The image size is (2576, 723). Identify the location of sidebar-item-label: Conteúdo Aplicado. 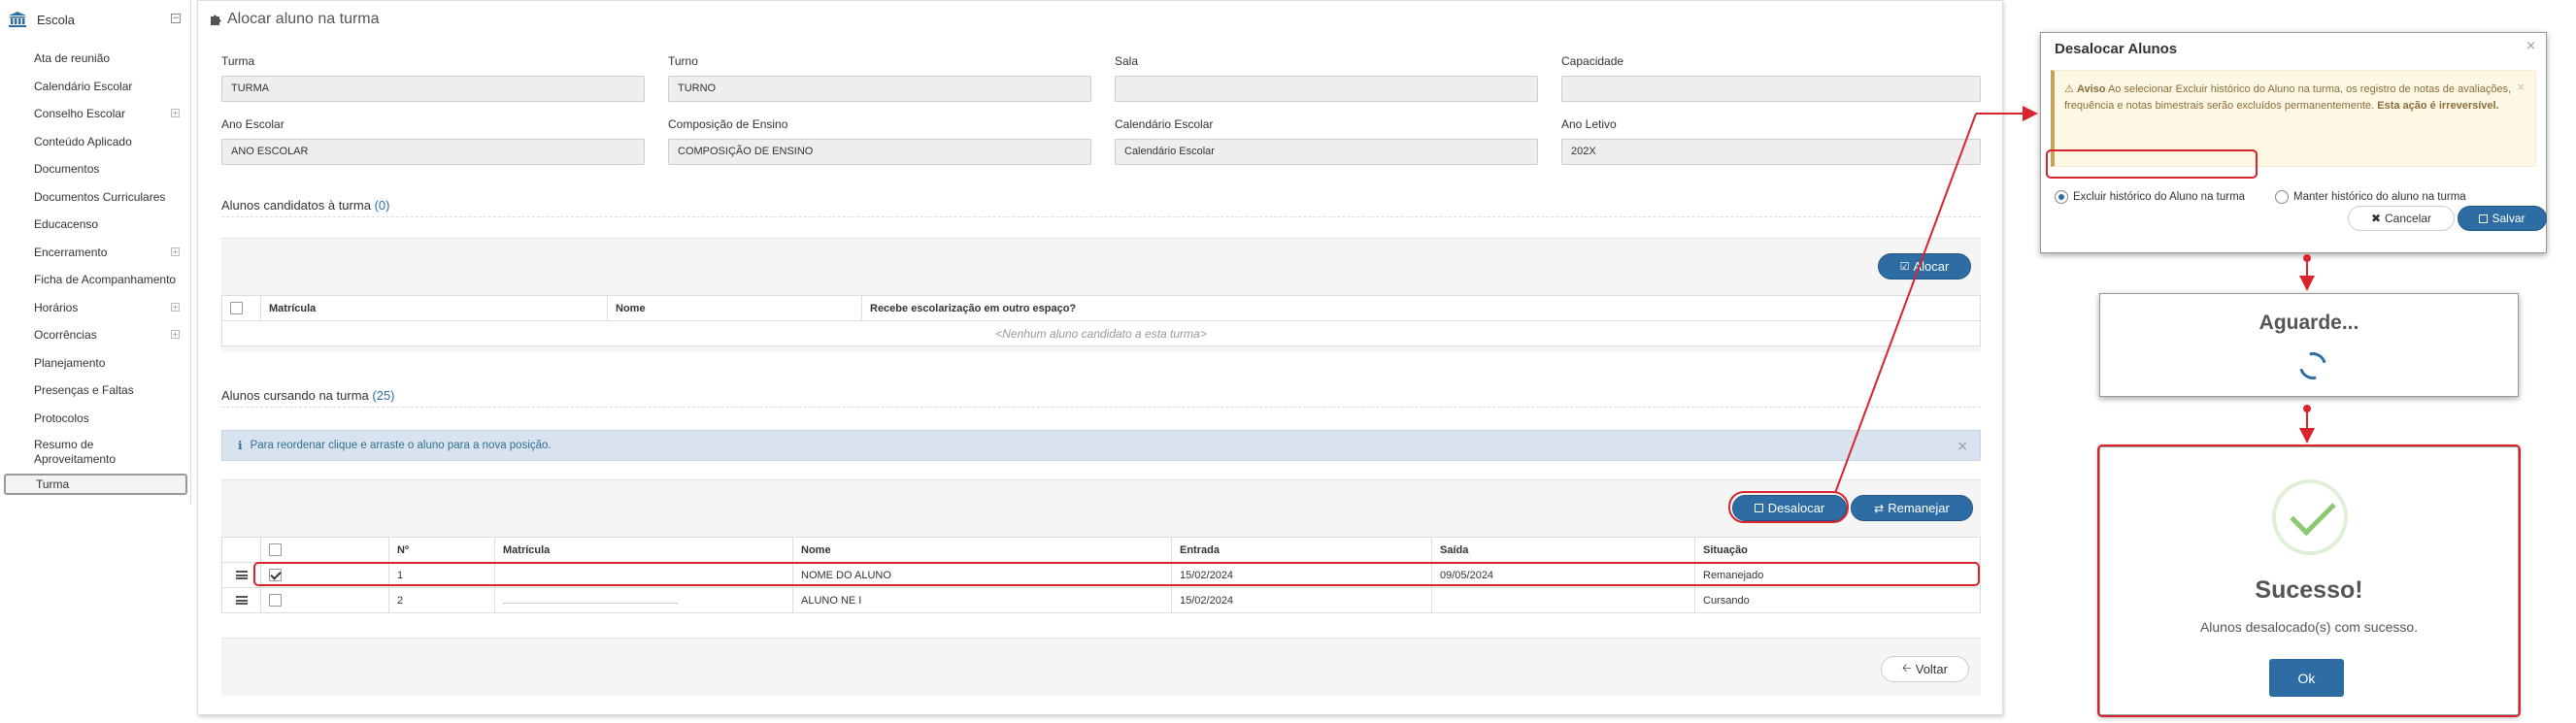
(83, 141).